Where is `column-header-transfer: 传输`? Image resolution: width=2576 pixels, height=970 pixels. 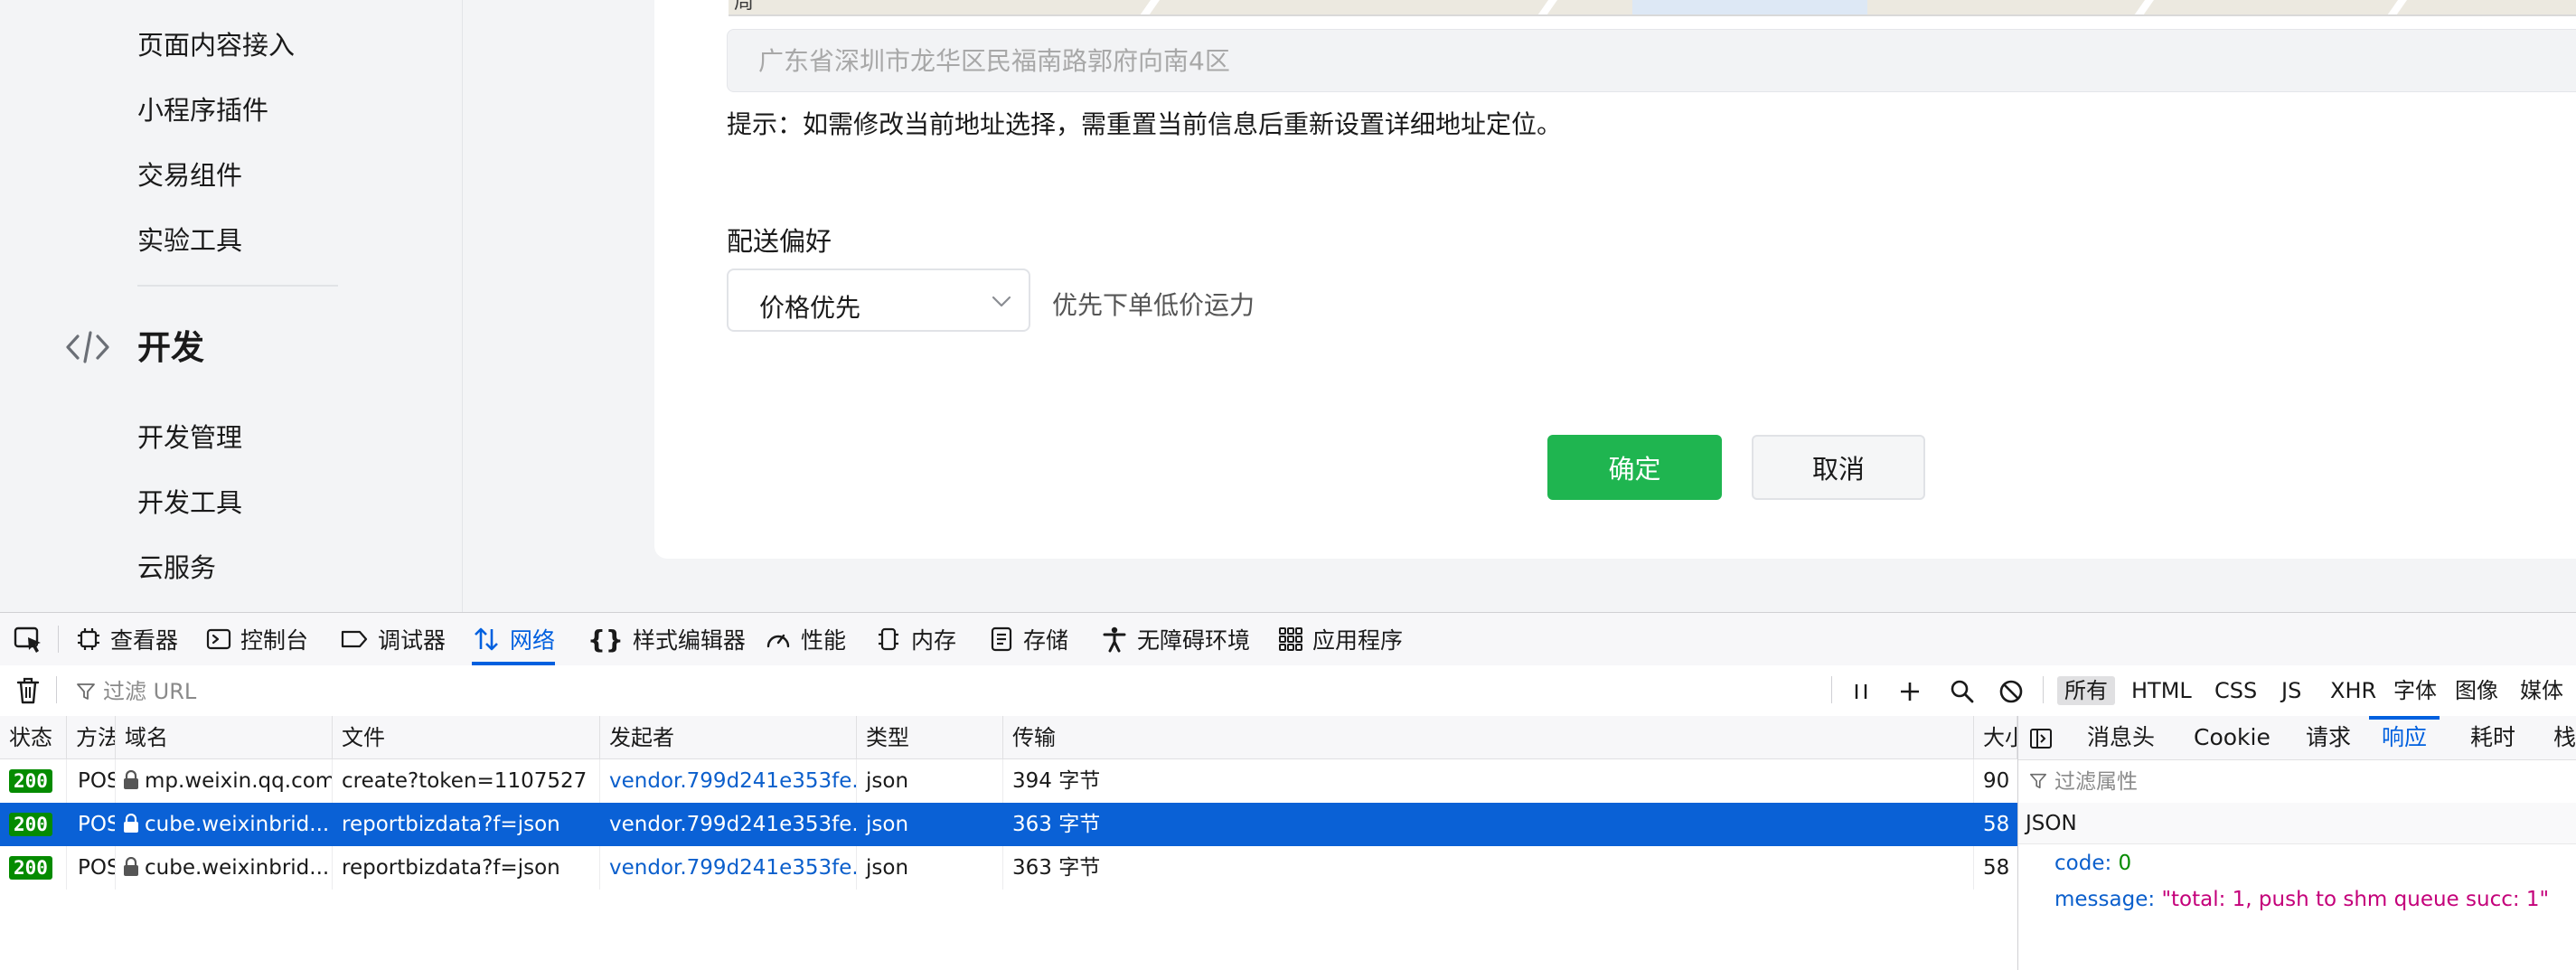 column-header-transfer: 传输 is located at coordinates (1489, 737).